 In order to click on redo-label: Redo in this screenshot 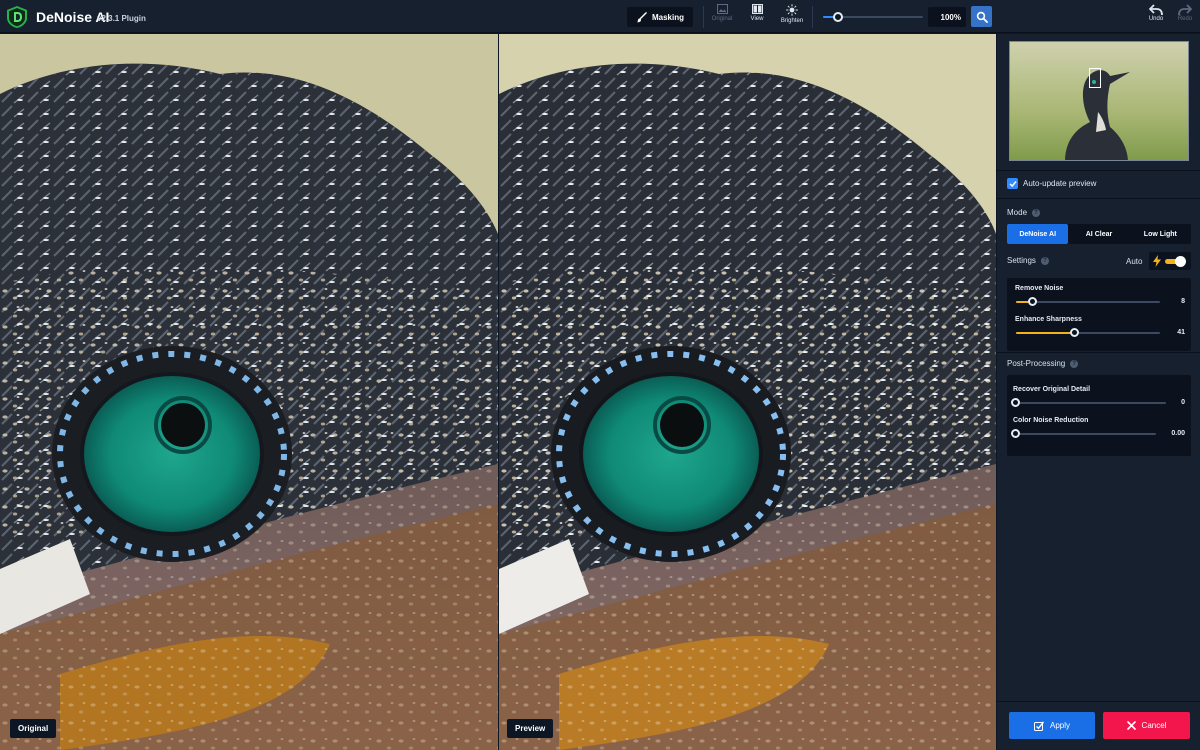, I will do `click(1185, 19)`.